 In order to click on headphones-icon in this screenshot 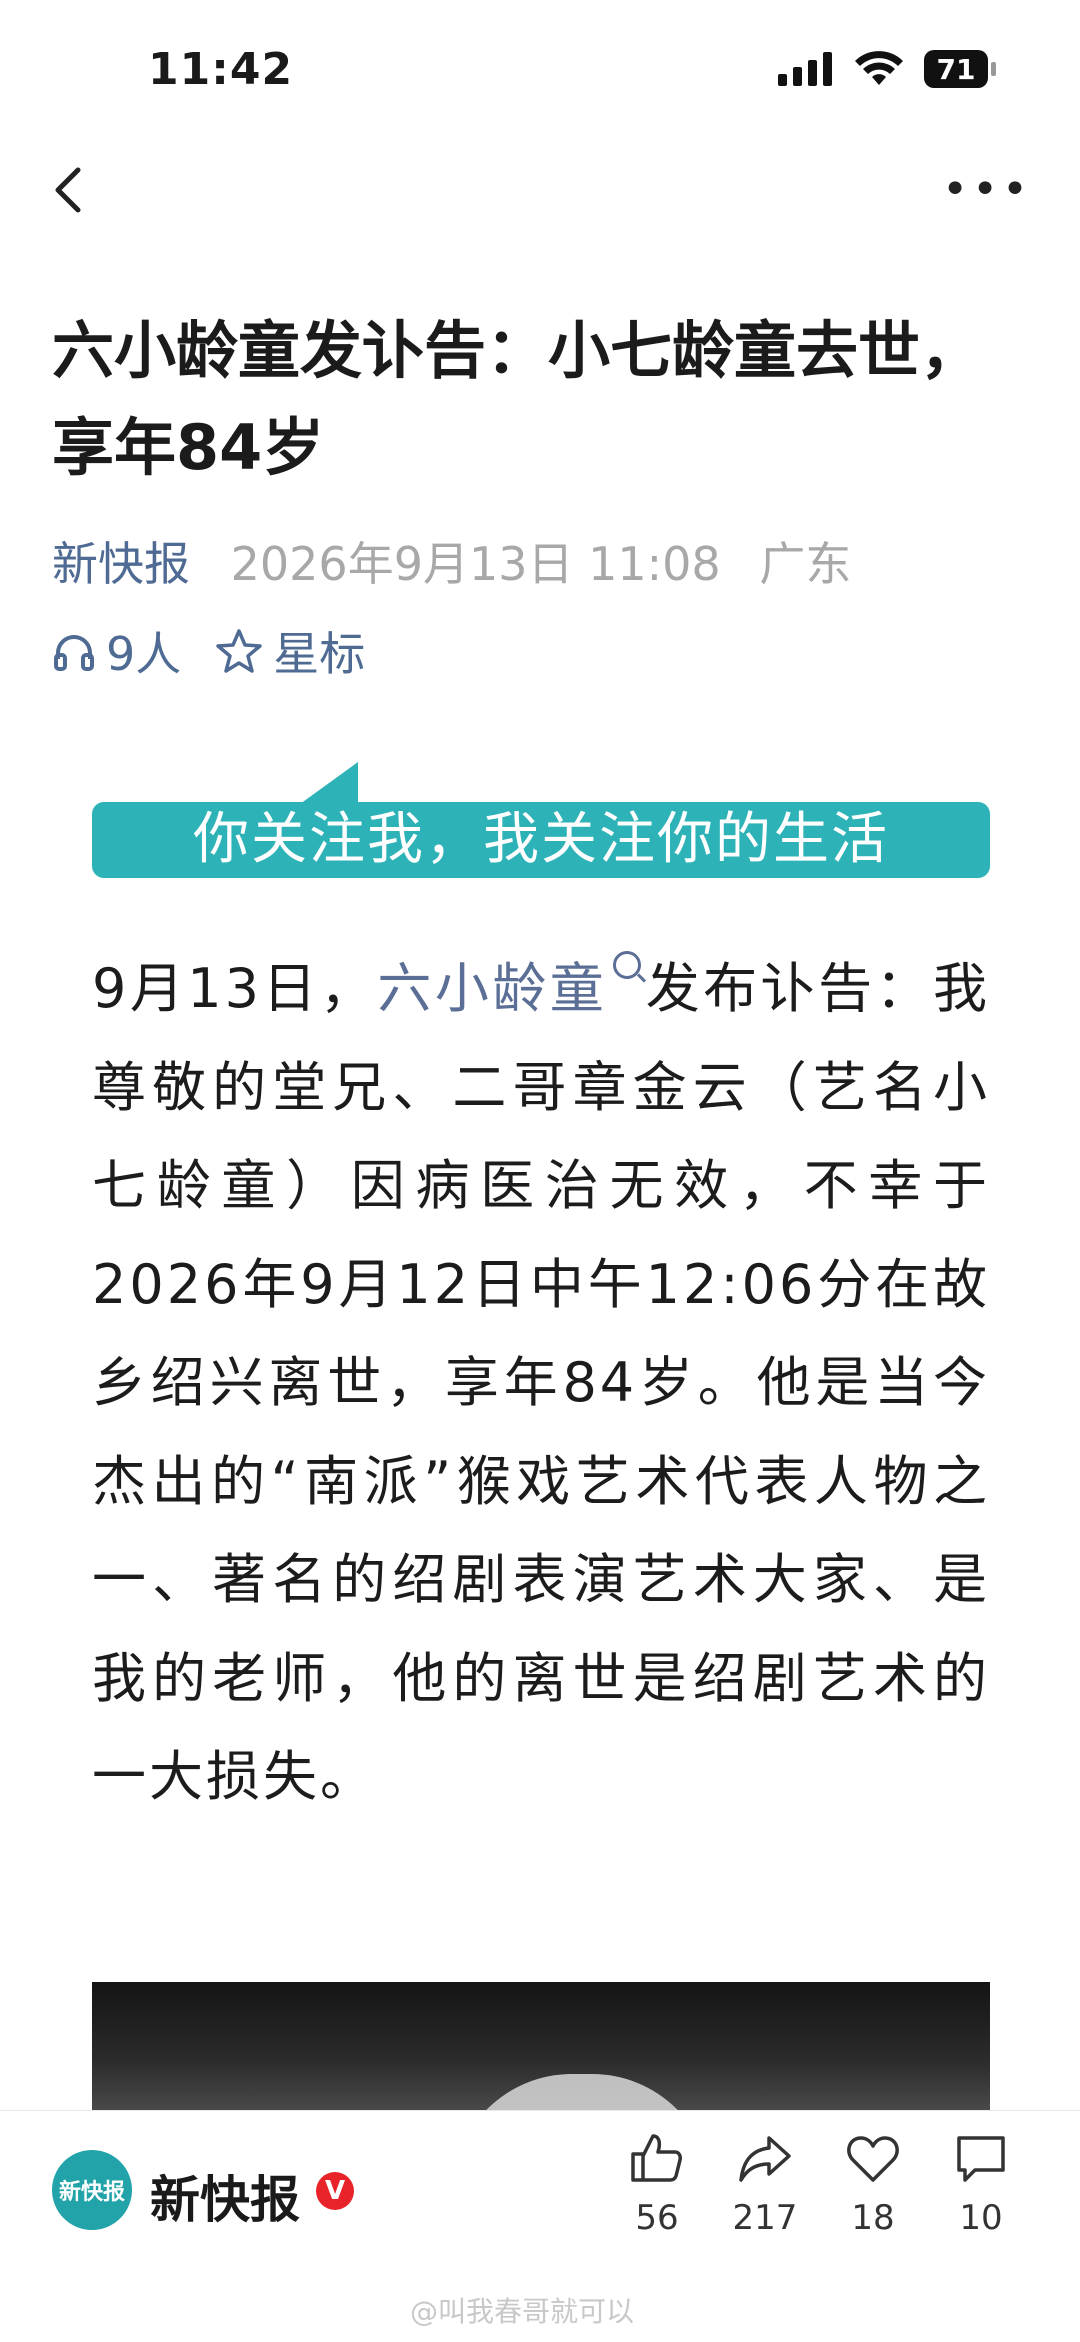, I will do `click(74, 653)`.